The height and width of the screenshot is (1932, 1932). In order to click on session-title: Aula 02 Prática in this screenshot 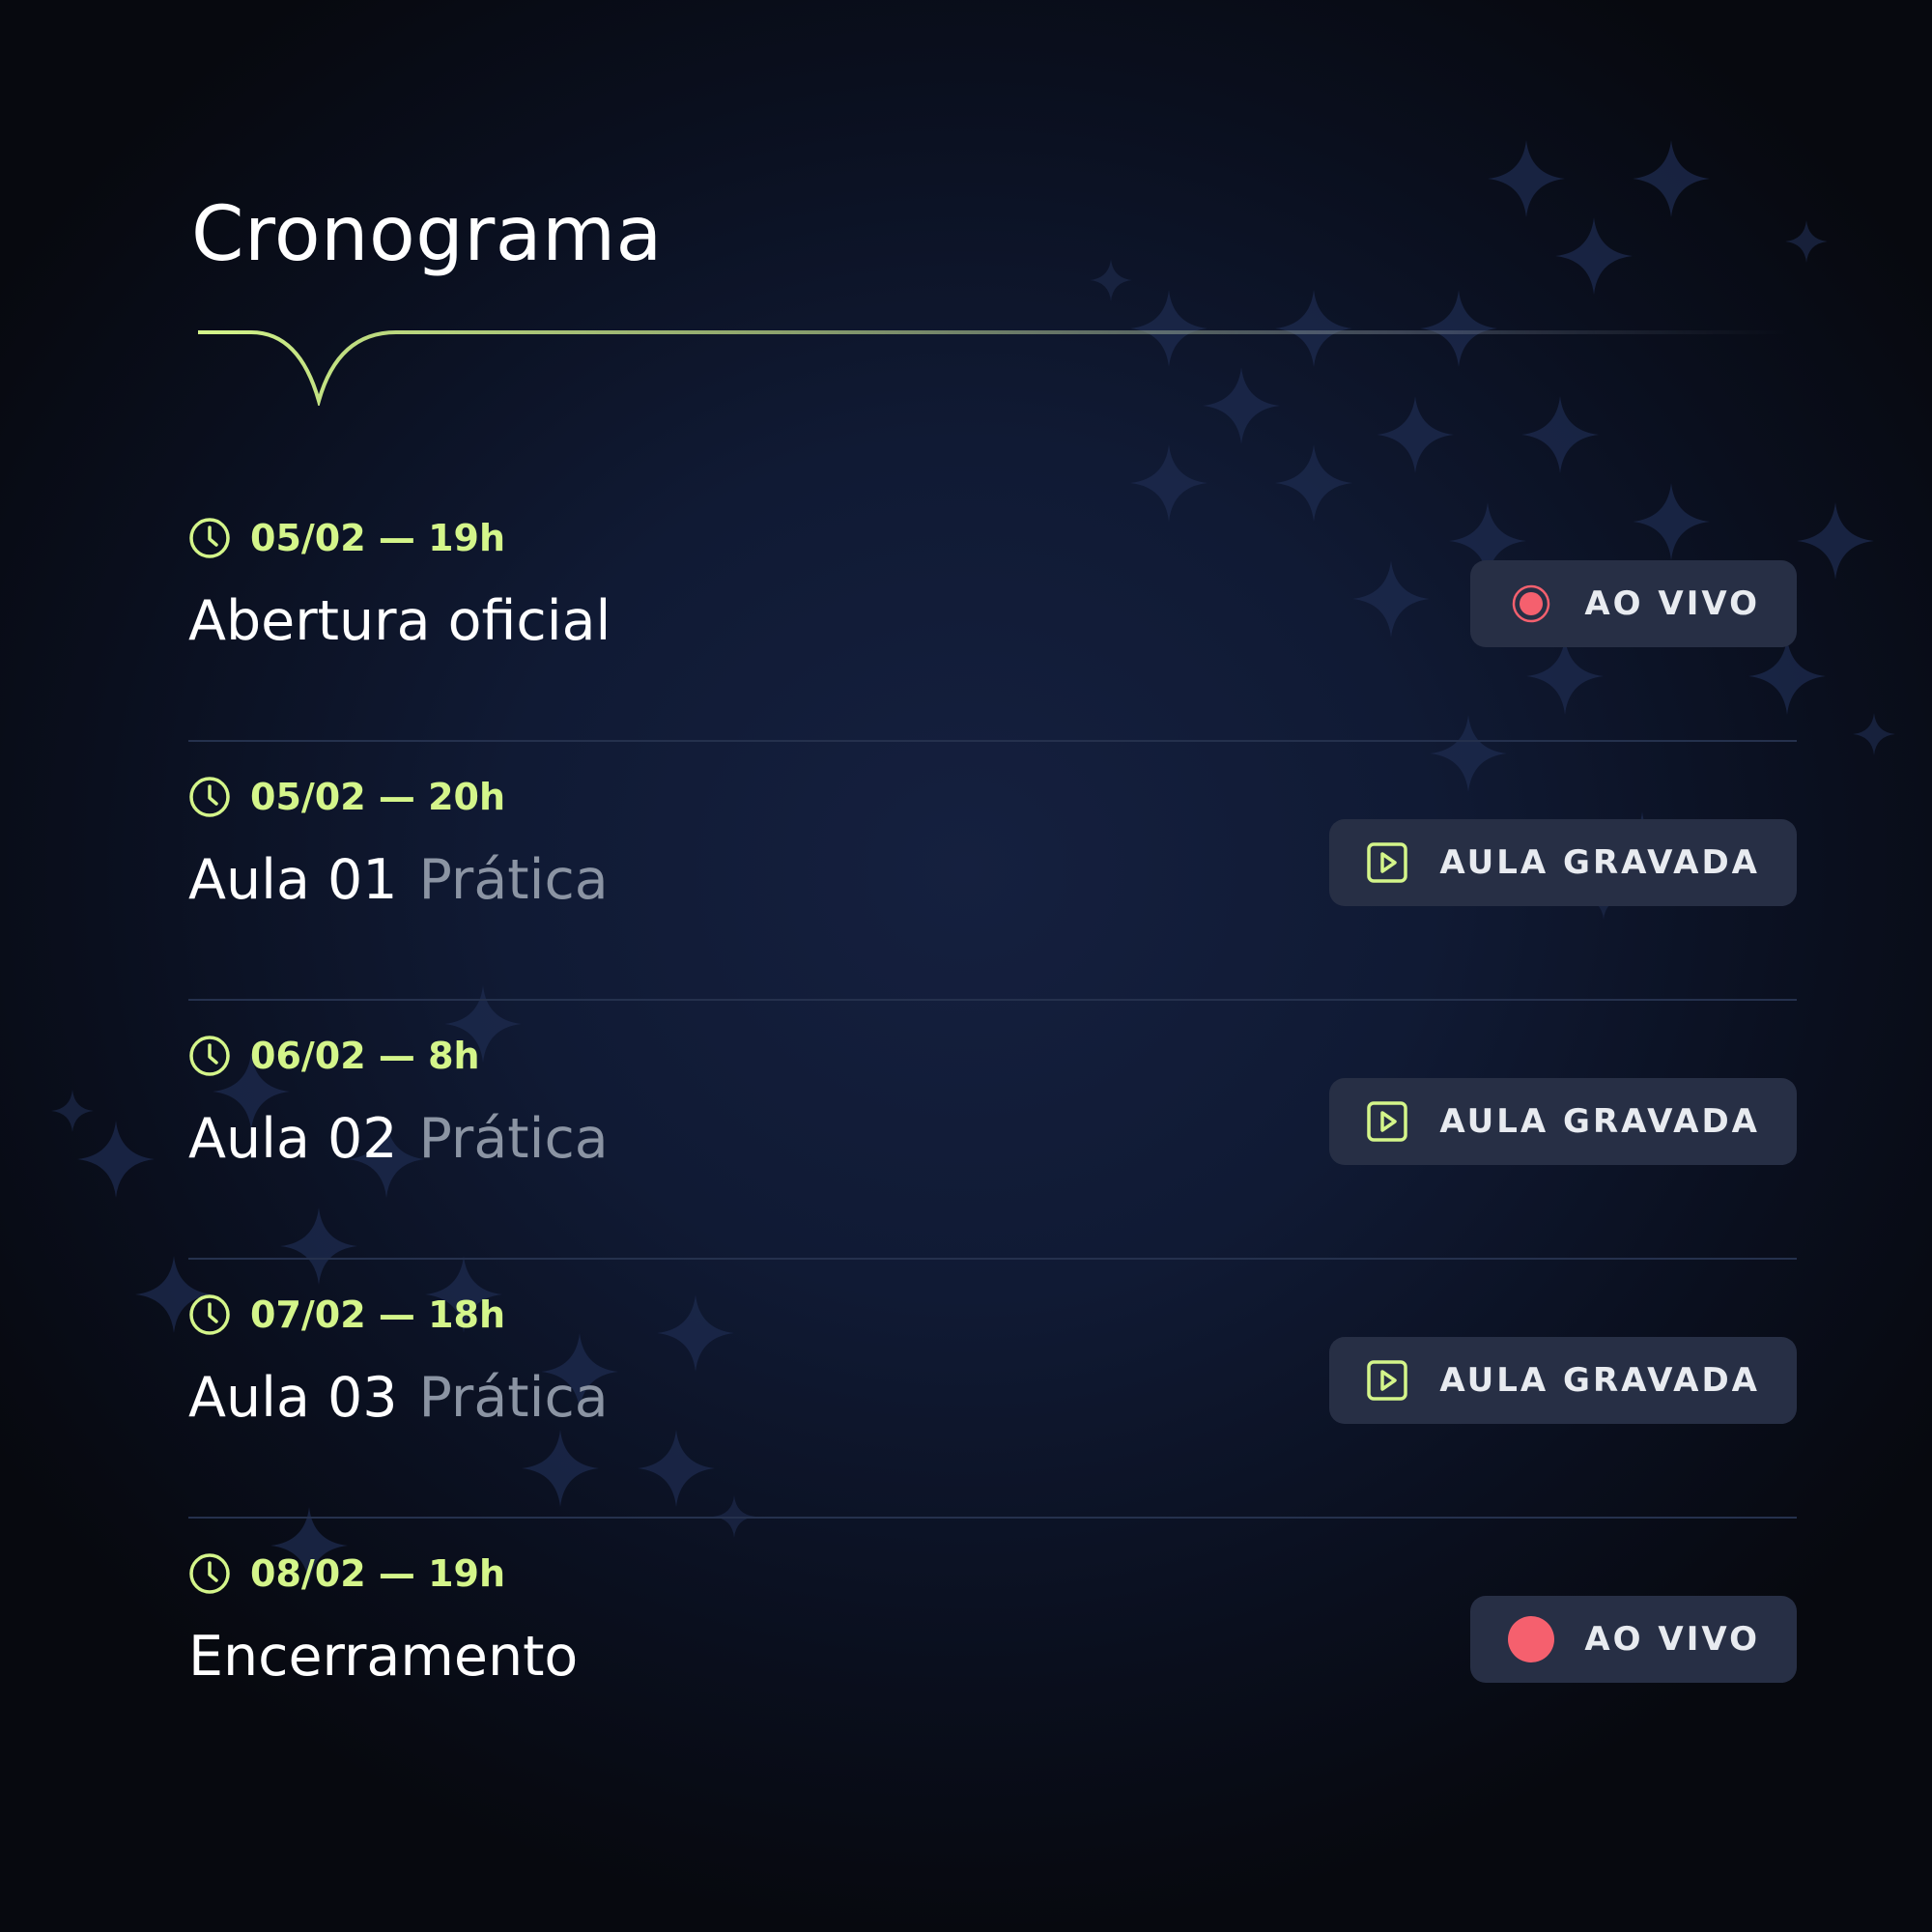, I will do `click(398, 1139)`.